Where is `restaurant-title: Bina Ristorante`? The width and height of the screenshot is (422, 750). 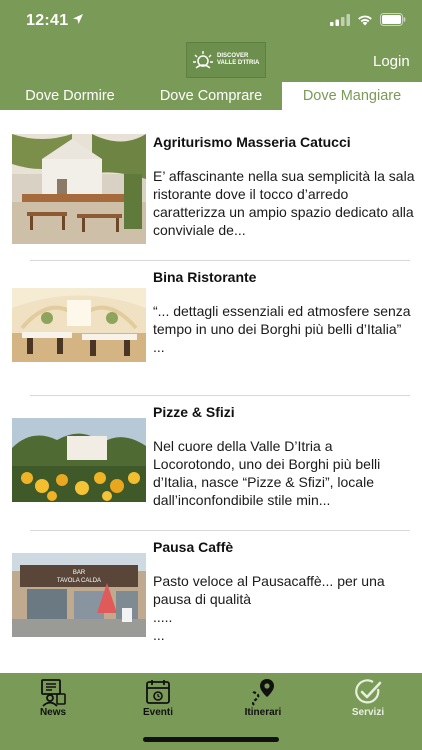
restaurant-title: Bina Ristorante is located at coordinates (205, 277).